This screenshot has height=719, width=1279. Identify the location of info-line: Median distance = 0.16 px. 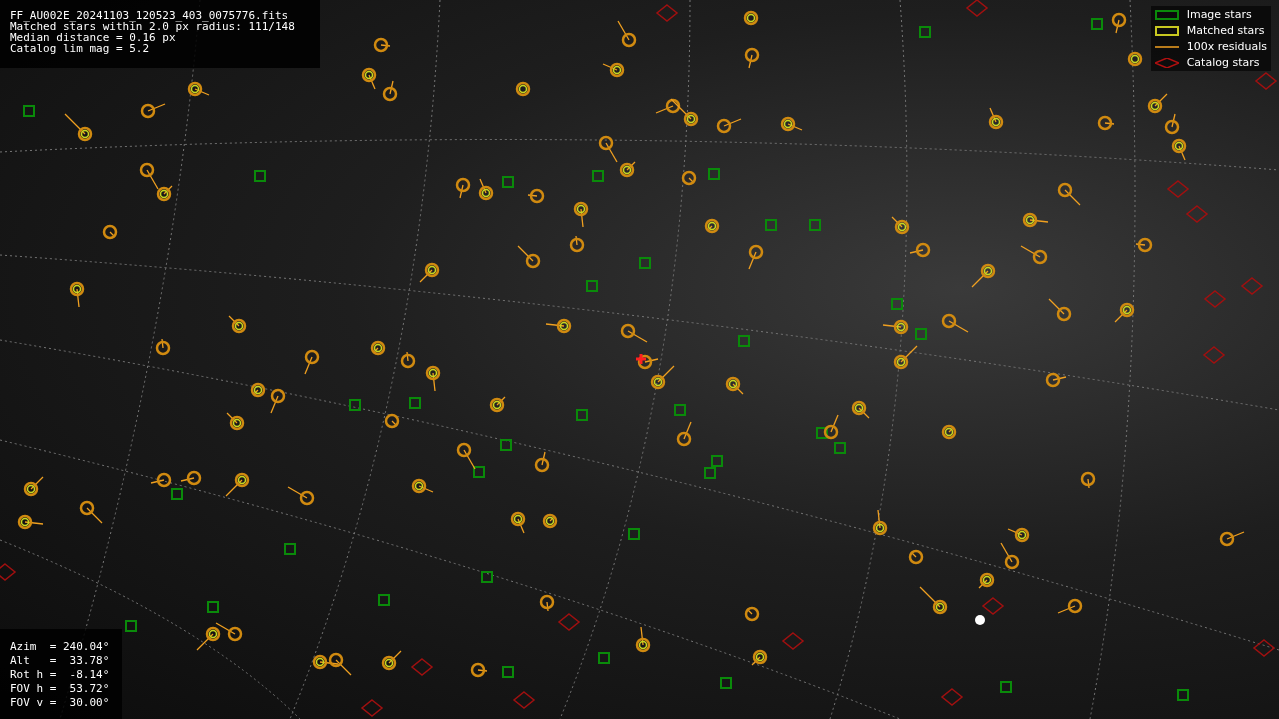
(93, 37).